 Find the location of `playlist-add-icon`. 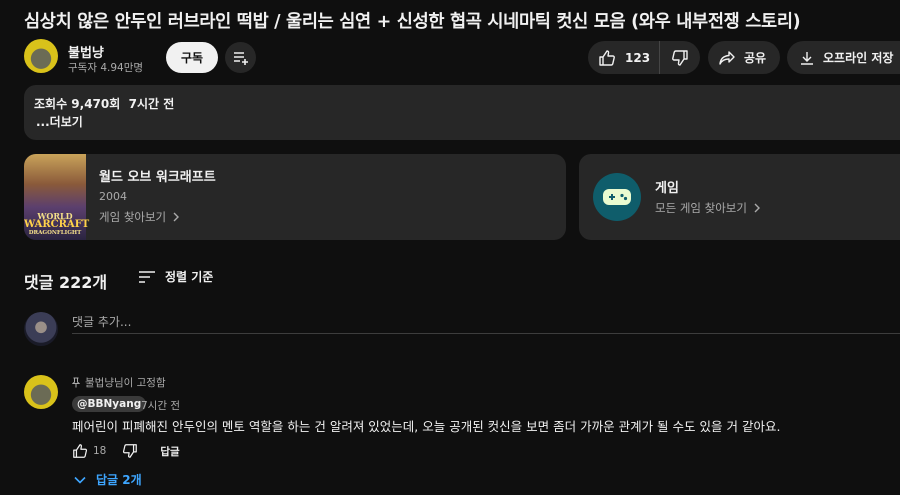

playlist-add-icon is located at coordinates (241, 58).